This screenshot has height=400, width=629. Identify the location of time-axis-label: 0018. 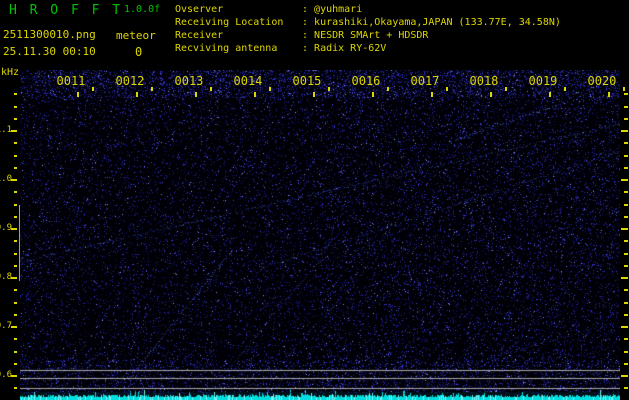
(484, 81).